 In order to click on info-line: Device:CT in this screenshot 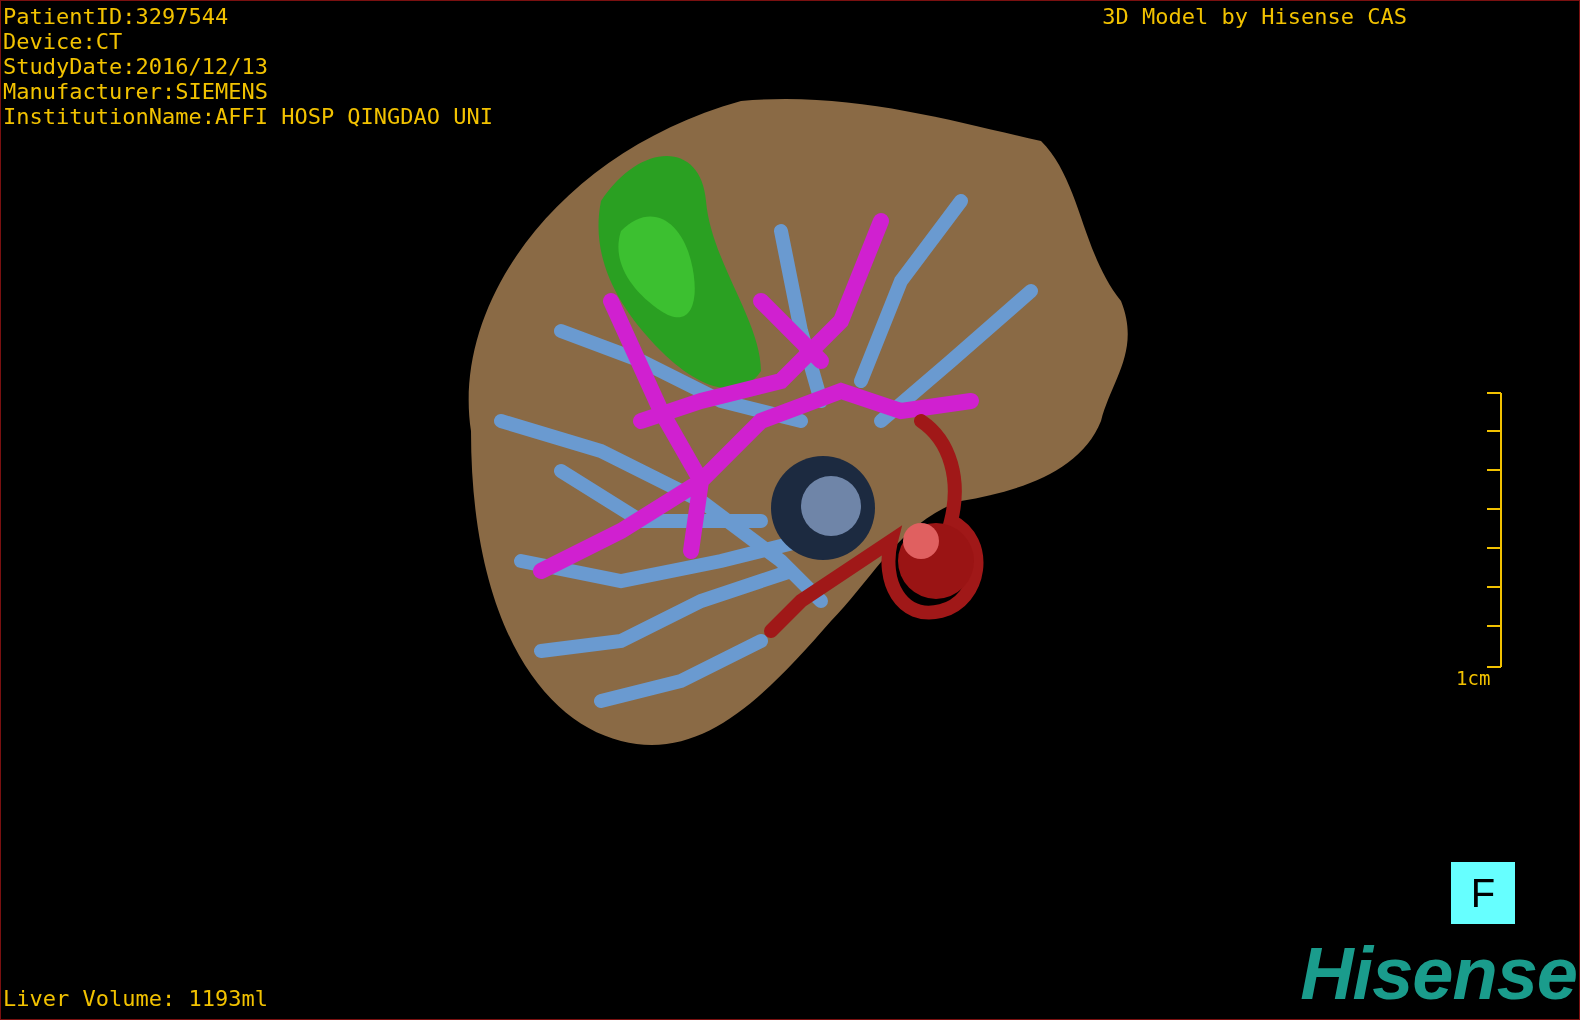, I will do `click(63, 41)`.